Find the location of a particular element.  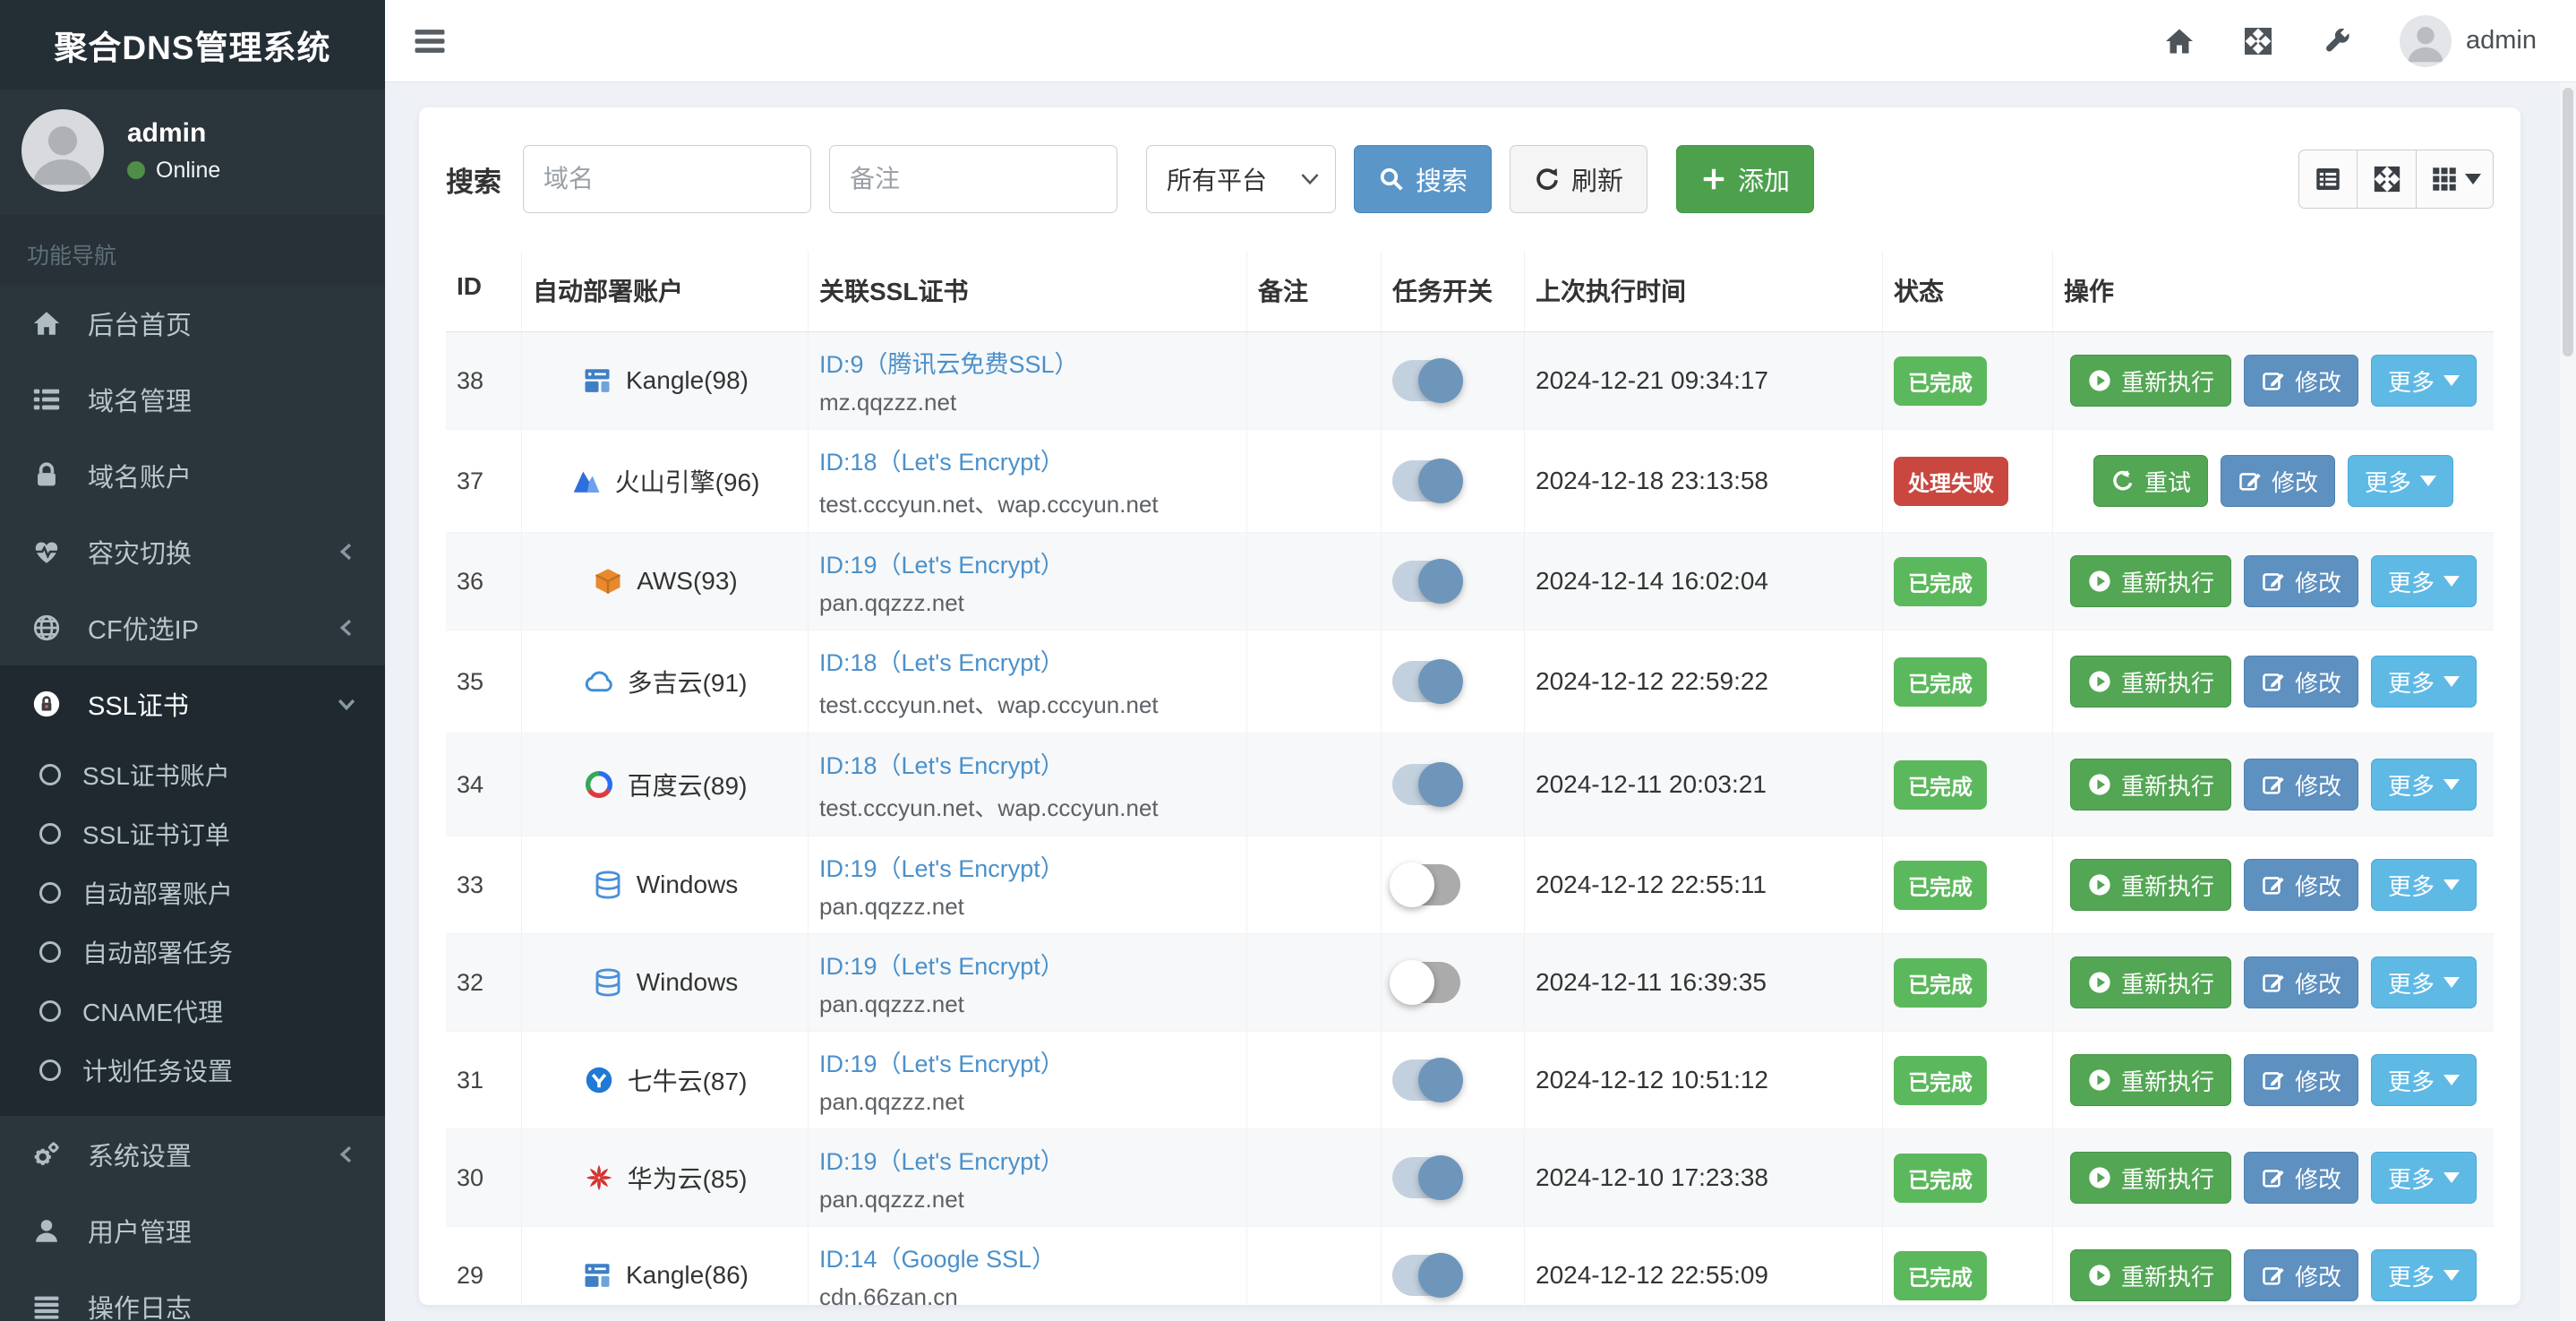

cert-link: ID:14（Google SSL） is located at coordinates (1027, 1257).